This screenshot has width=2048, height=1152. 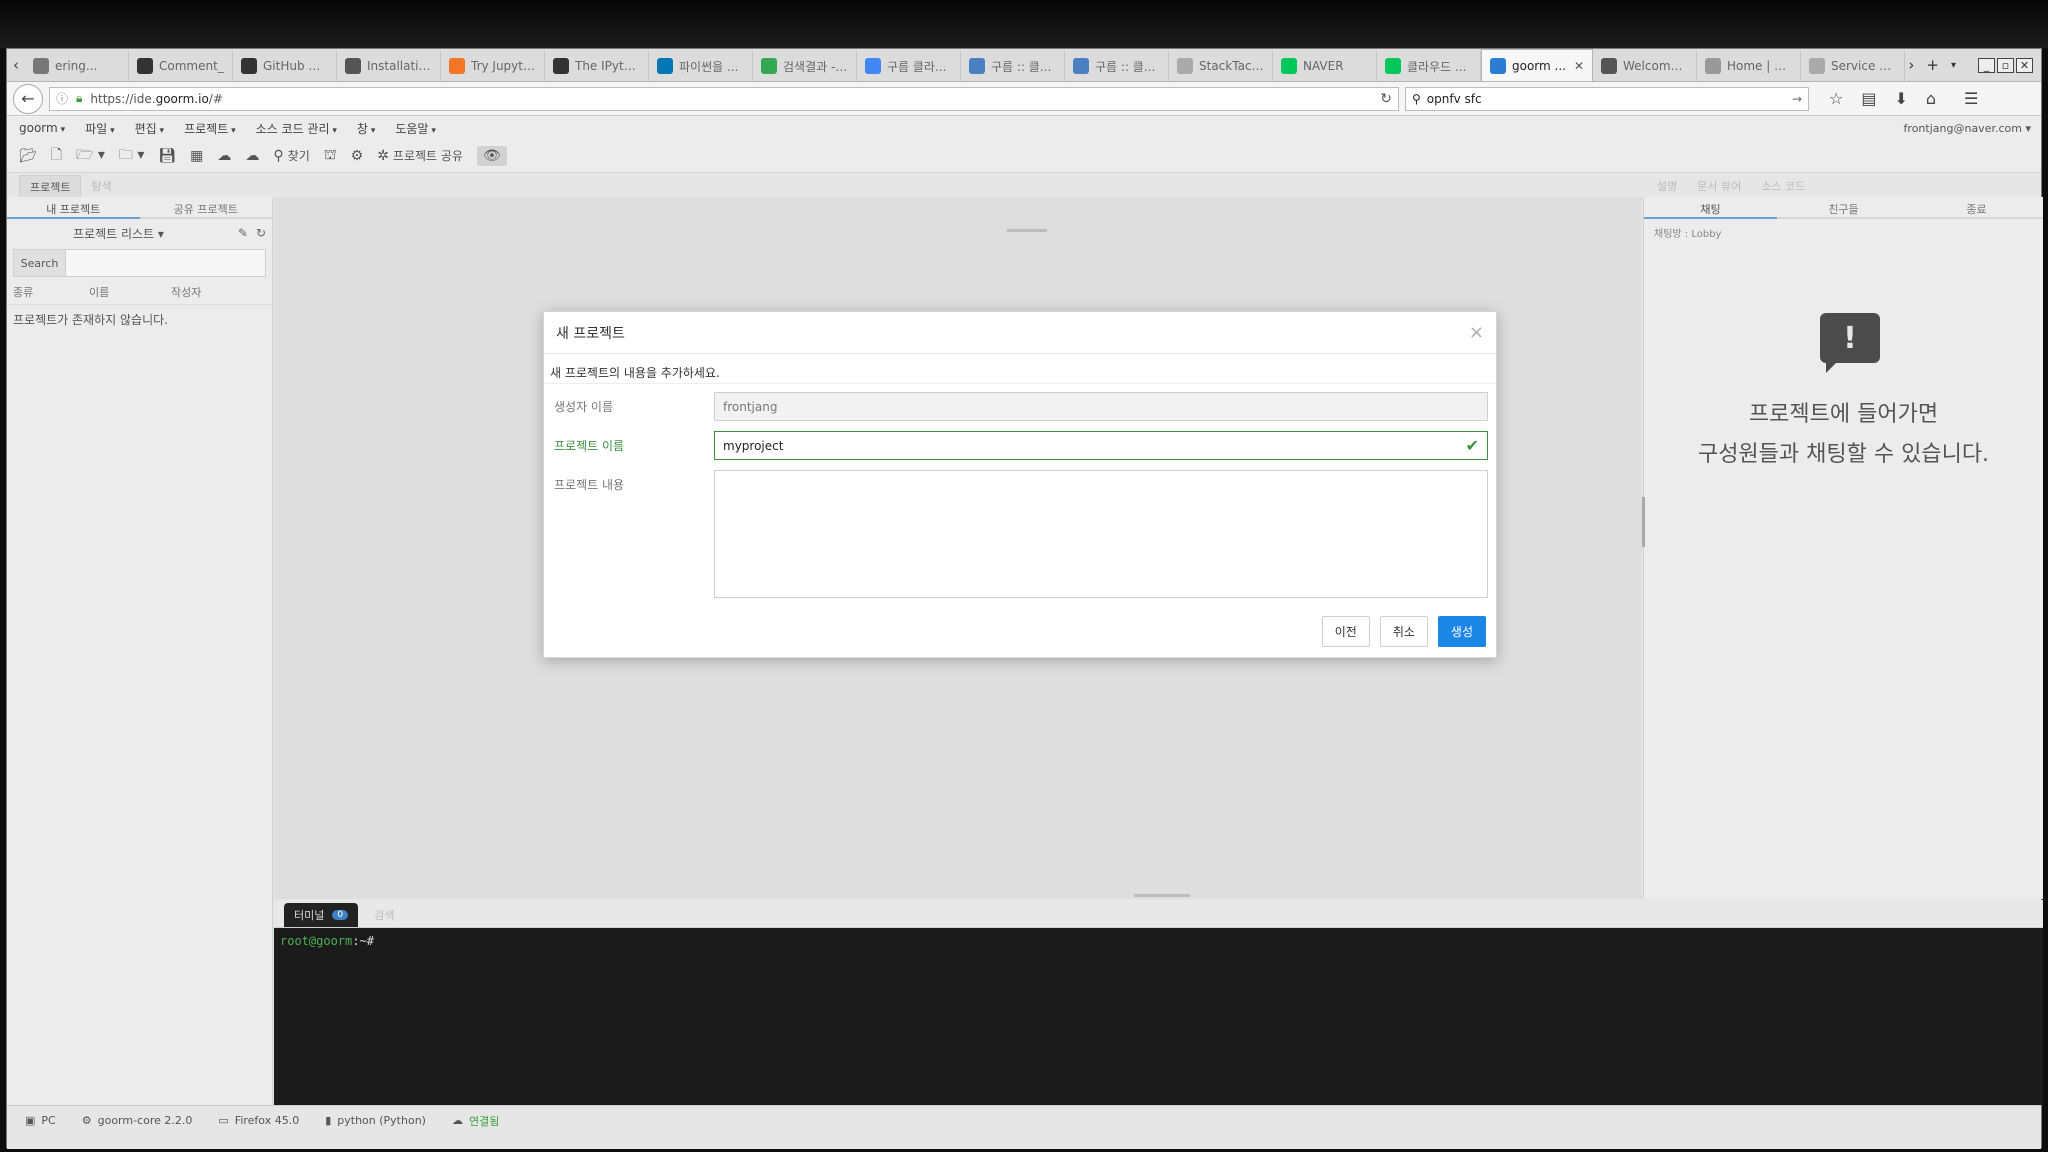 I want to click on project-description-field, so click(x=1101, y=534).